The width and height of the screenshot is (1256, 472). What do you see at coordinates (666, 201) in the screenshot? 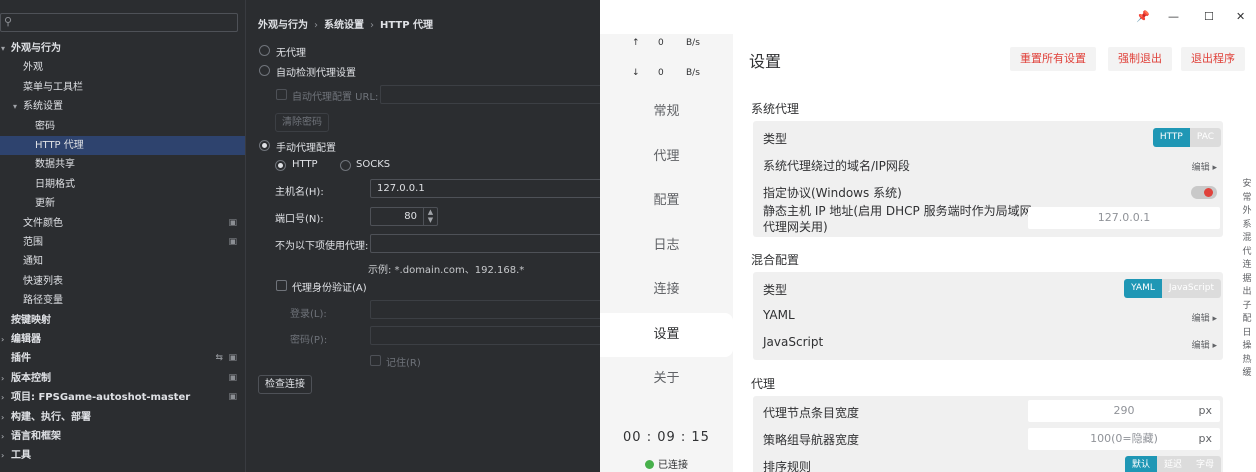
I see `nav-item: 配置` at bounding box center [666, 201].